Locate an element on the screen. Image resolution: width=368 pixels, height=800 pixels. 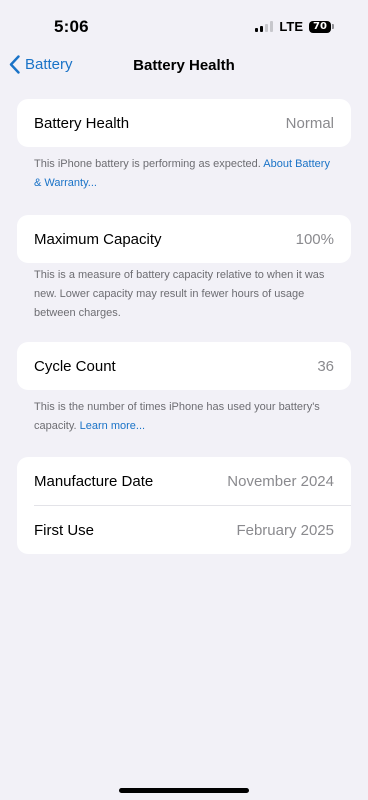
battery-health-card: Battery Health Normal is located at coordinates (184, 123).